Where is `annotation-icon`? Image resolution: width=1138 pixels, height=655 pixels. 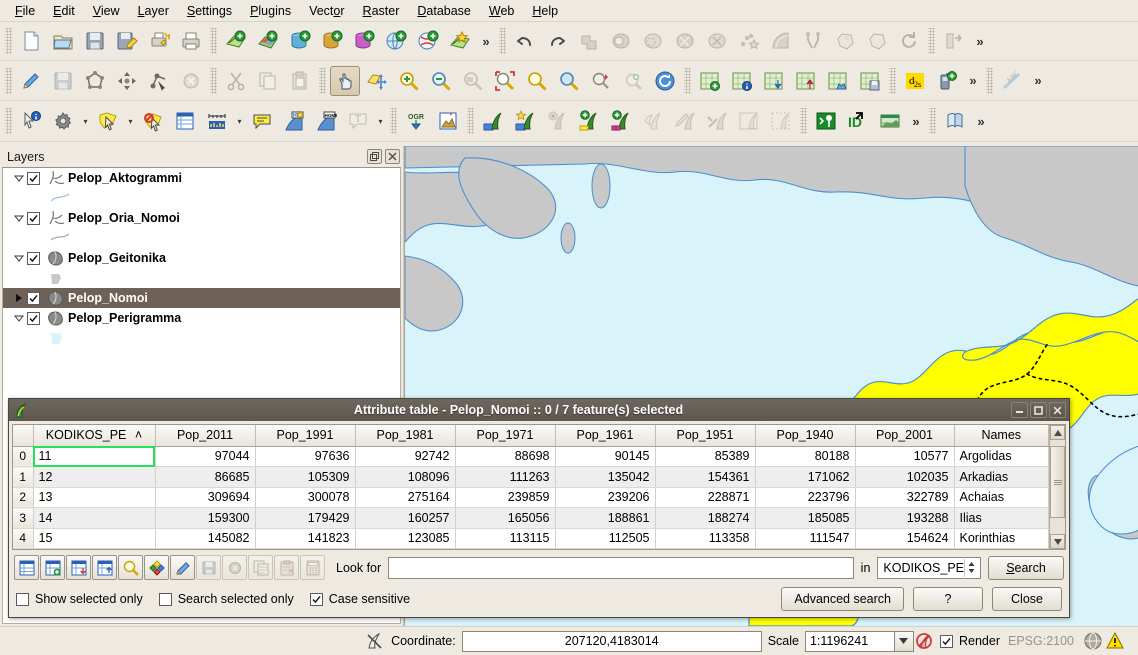 annotation-icon is located at coordinates (262, 121).